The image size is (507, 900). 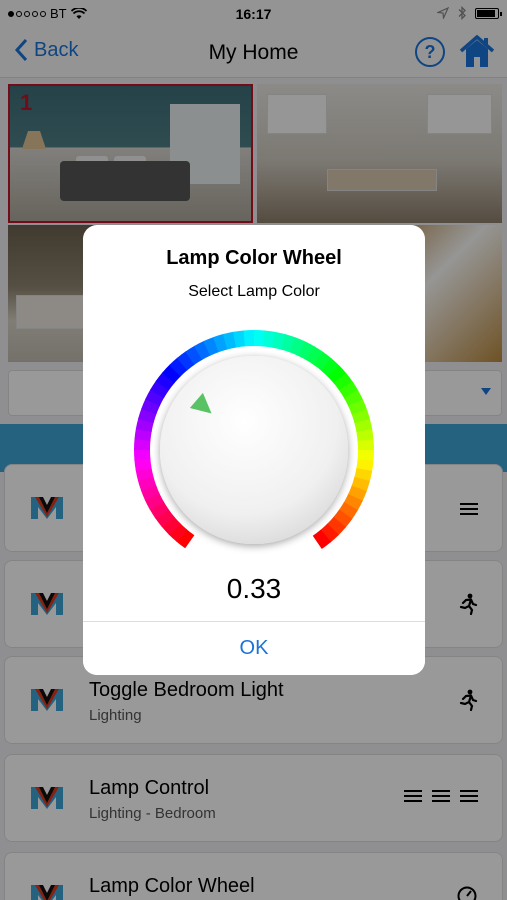 I want to click on dialog-title: Lamp Color Wheel, so click(x=254, y=258).